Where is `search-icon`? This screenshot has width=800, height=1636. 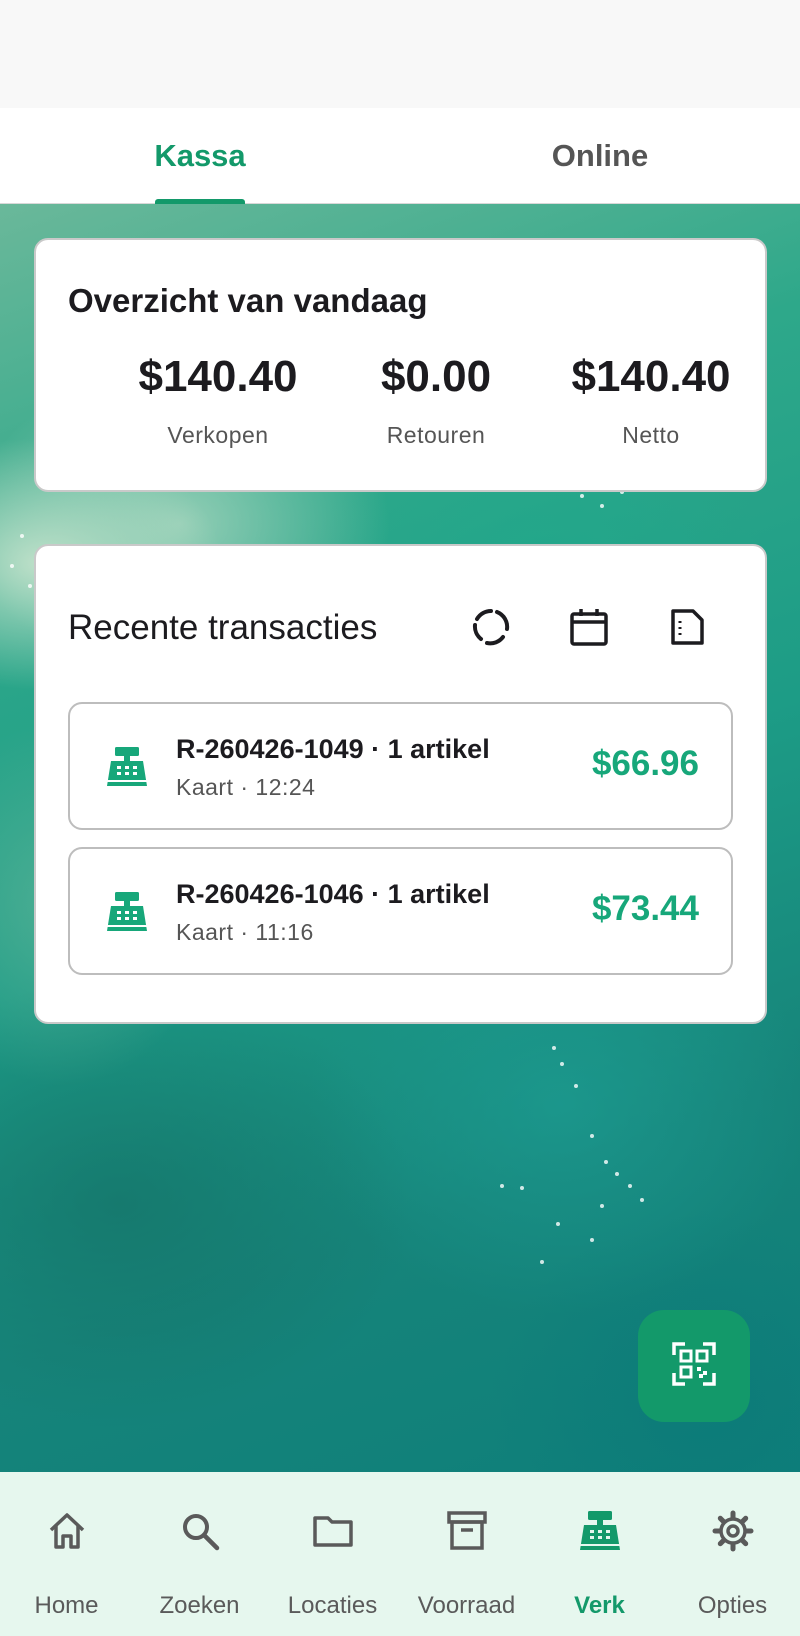
search-icon is located at coordinates (200, 1531).